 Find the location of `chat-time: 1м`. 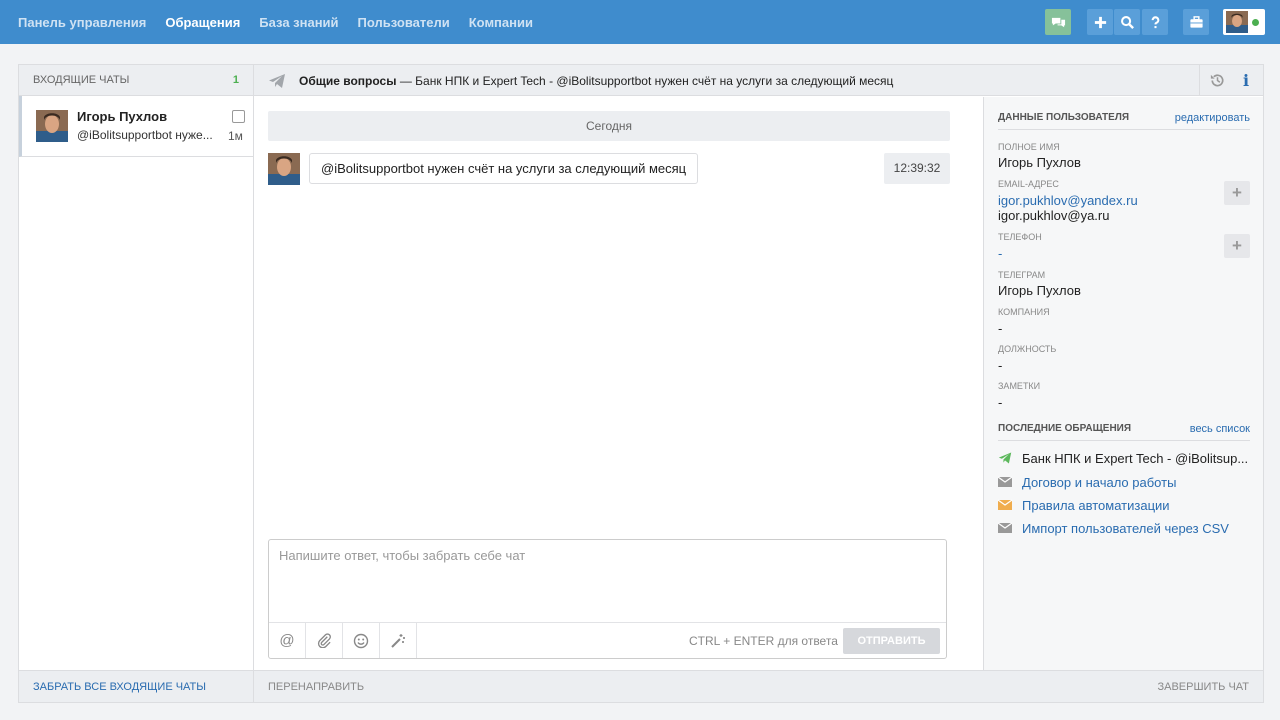

chat-time: 1м is located at coordinates (235, 136).